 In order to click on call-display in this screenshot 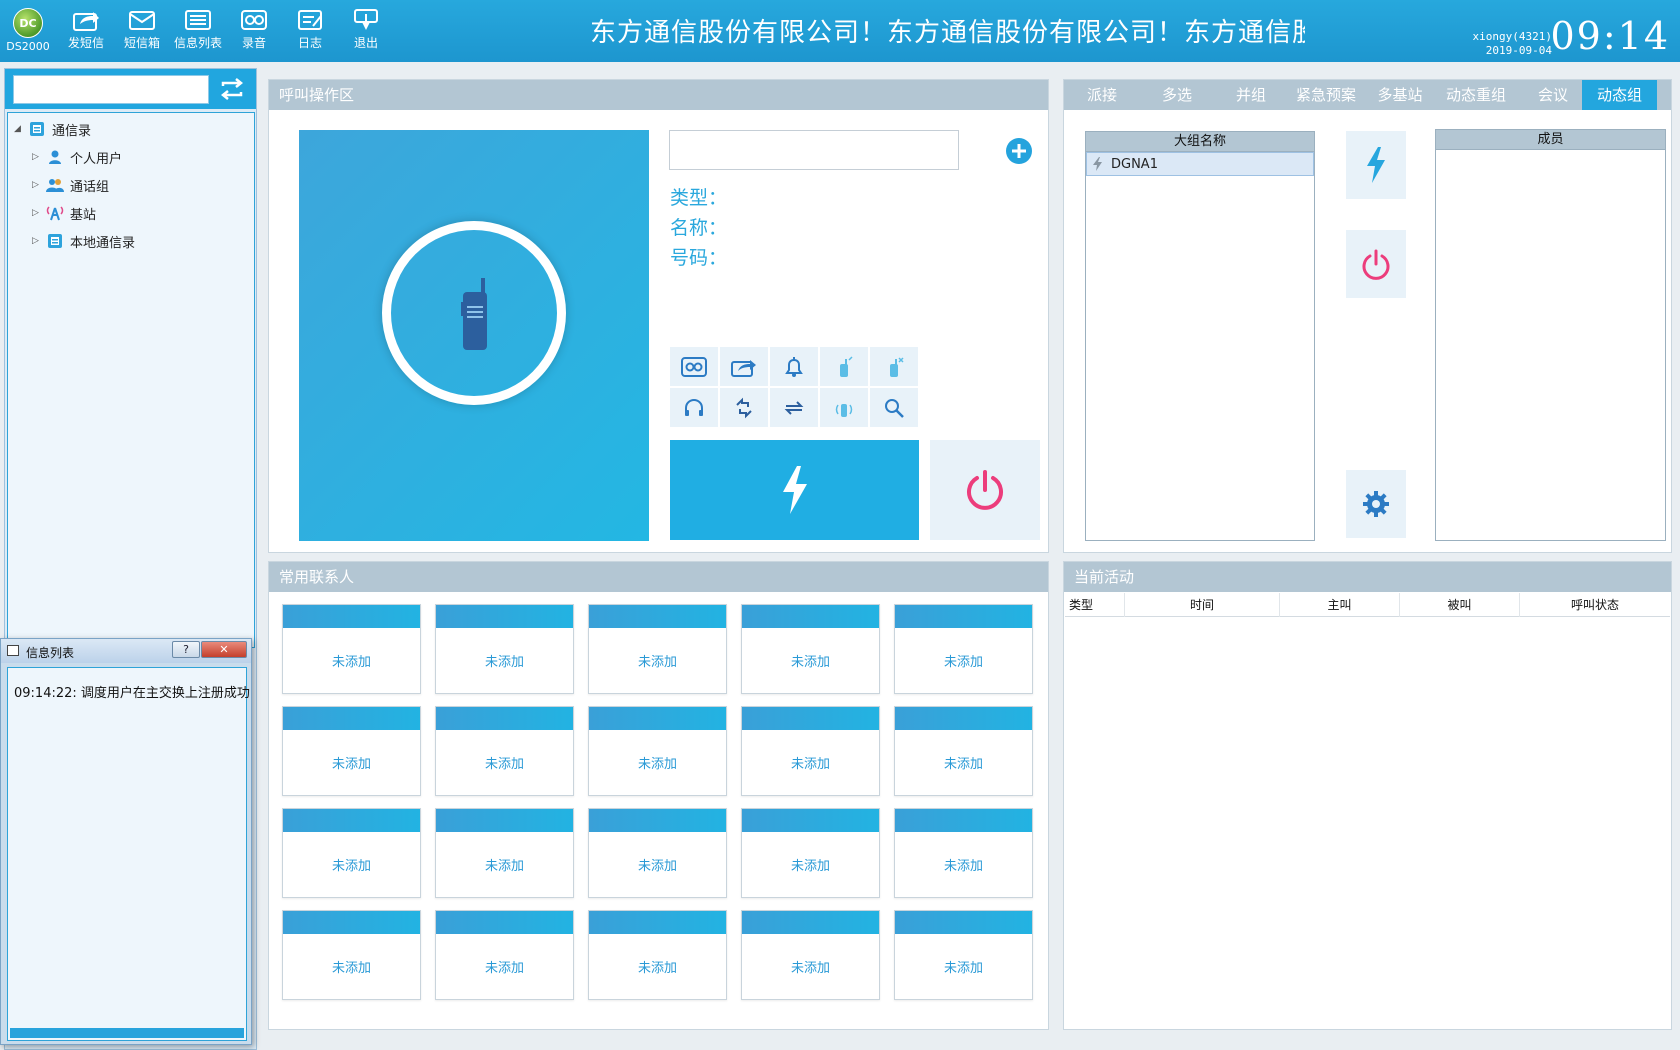, I will do `click(474, 335)`.